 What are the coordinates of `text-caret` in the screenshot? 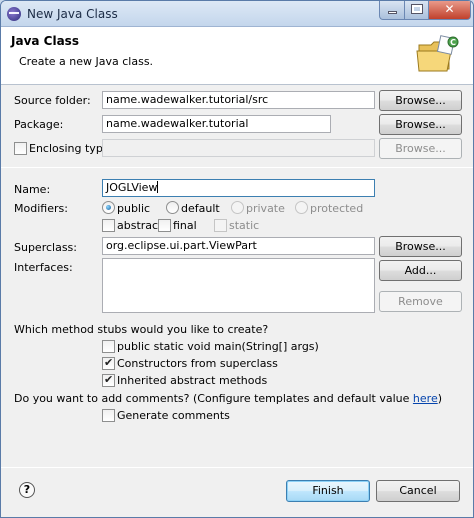 It's located at (158, 187).